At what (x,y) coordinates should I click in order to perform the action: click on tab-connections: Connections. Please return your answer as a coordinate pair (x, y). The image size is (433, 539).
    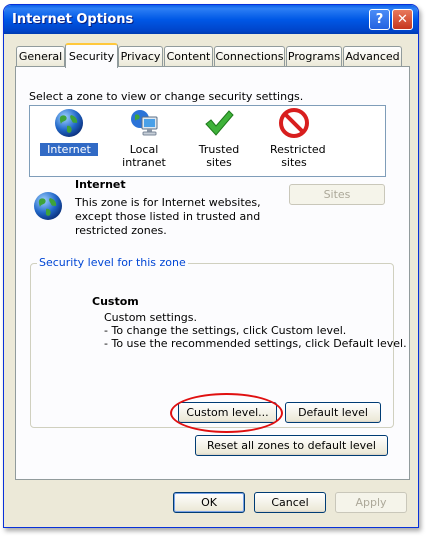
    Looking at the image, I should click on (249, 56).